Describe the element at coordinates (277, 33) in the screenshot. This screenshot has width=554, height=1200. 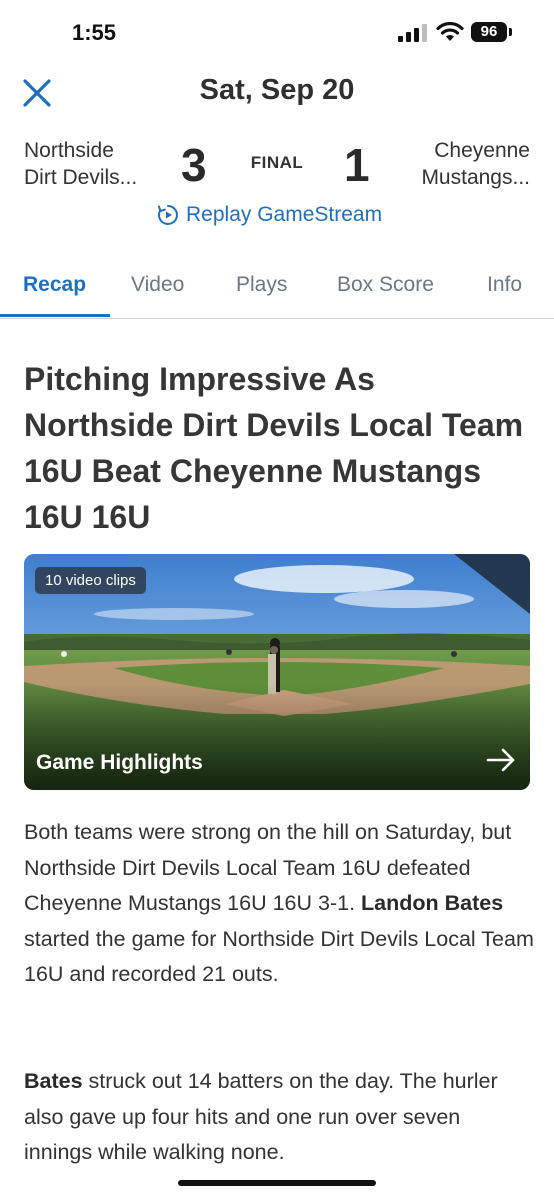
I see `status-bar: 1:55 96` at that location.